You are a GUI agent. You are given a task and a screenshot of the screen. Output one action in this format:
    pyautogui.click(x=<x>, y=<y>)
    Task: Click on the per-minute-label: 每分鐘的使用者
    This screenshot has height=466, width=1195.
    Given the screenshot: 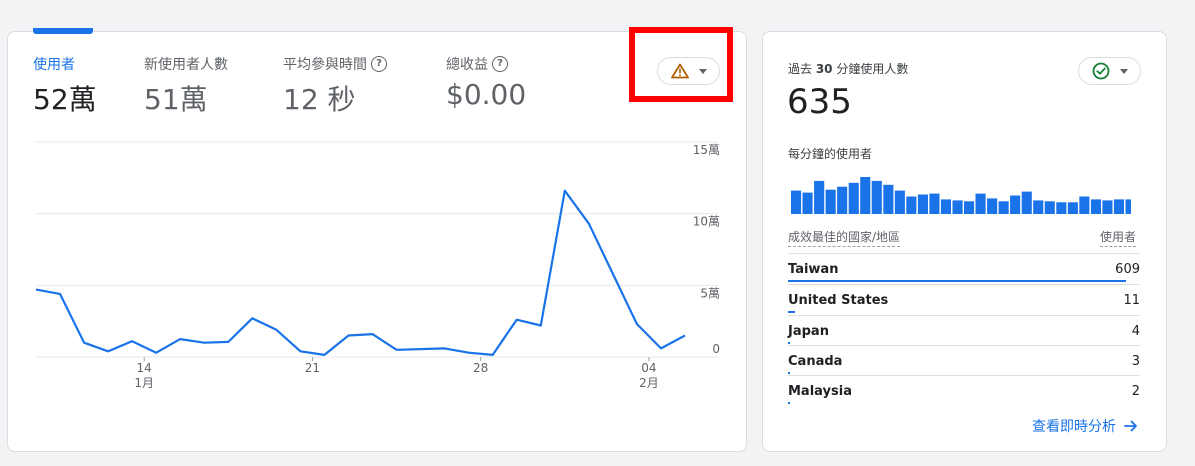 What is the action you would take?
    pyautogui.click(x=830, y=154)
    